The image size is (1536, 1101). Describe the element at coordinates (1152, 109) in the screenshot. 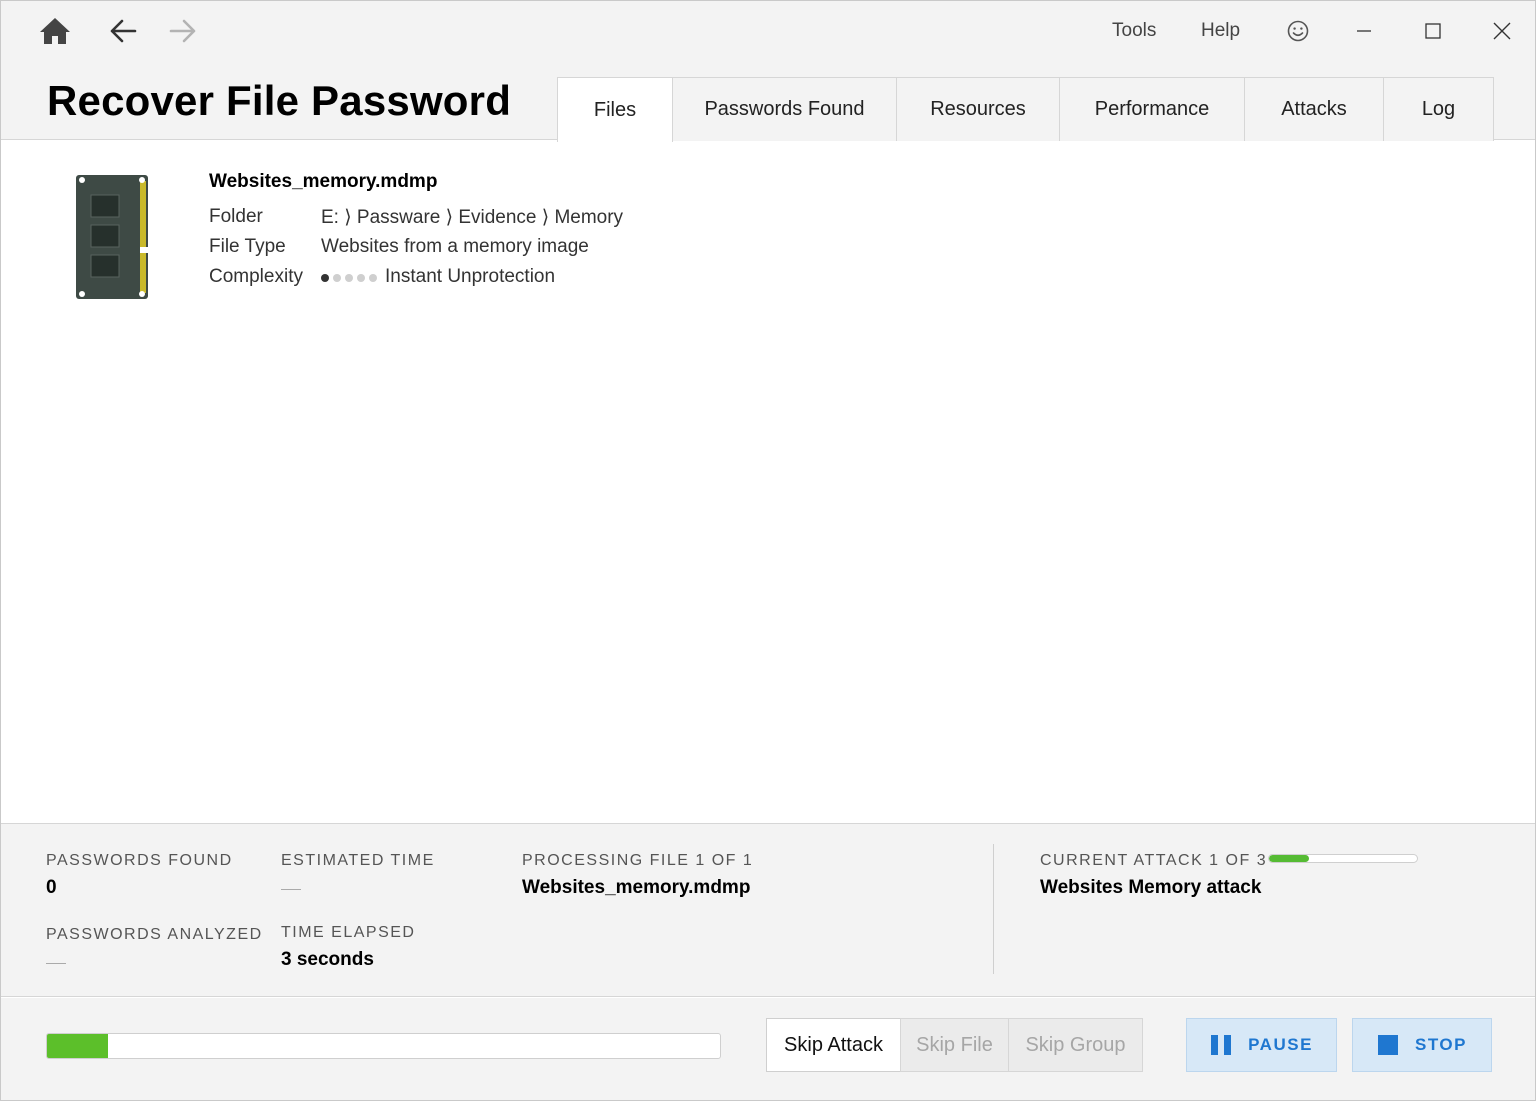

I see `tab-performance: Performance` at that location.